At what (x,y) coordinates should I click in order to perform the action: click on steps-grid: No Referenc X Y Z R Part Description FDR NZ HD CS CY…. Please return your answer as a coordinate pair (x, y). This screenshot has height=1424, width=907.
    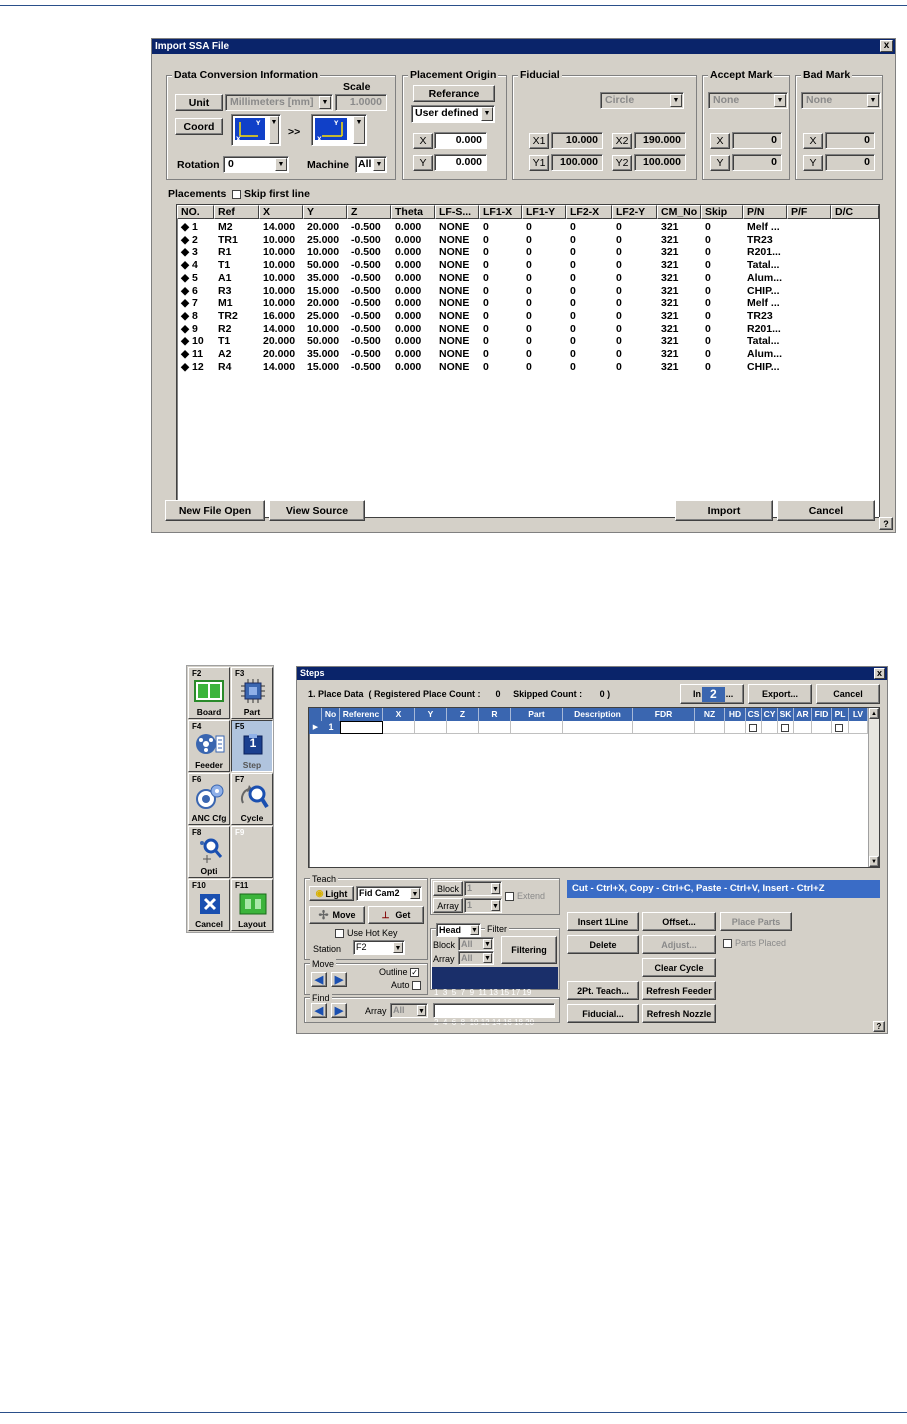
    Looking at the image, I should click on (594, 787).